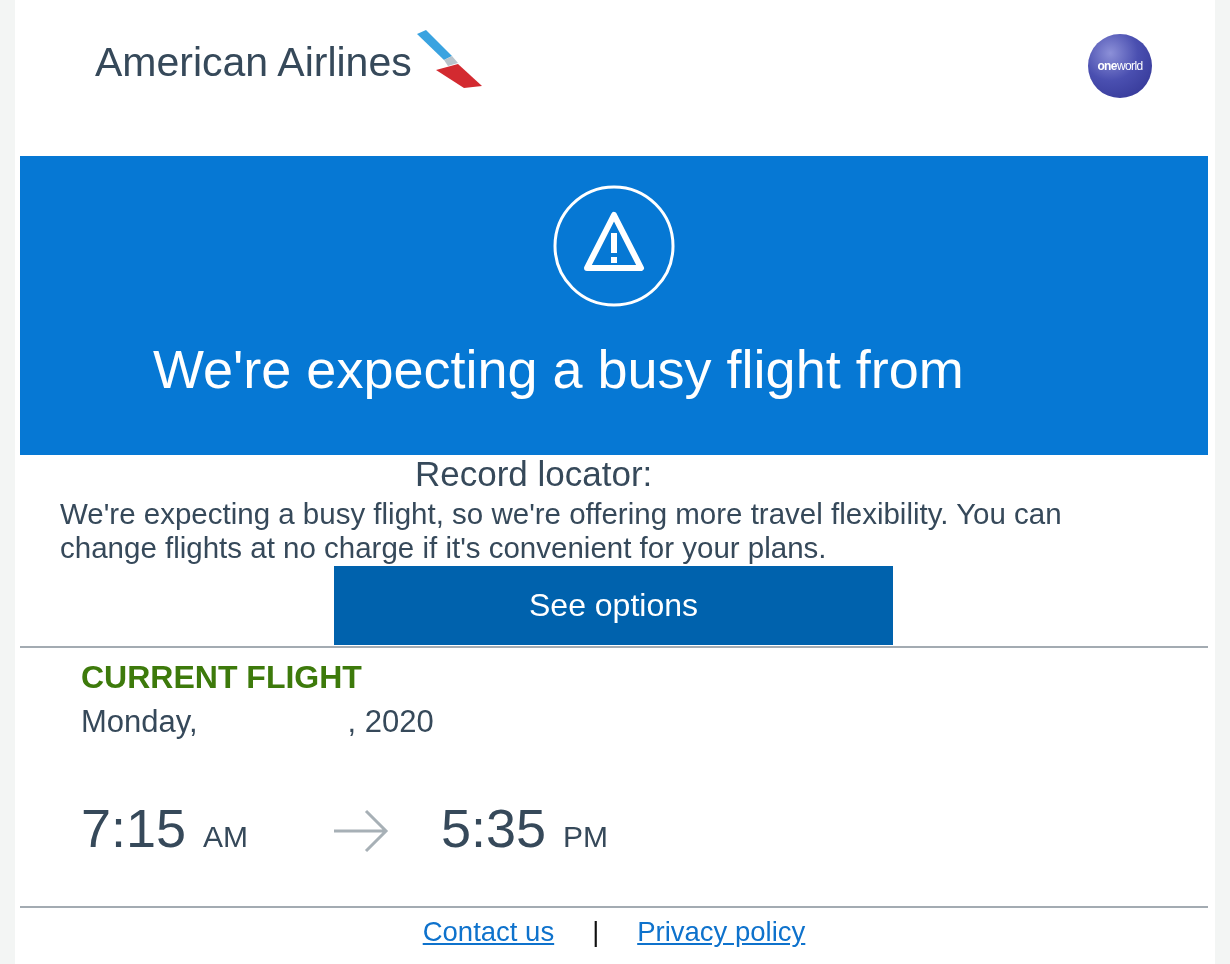 This screenshot has width=1230, height=964. Describe the element at coordinates (586, 837) in the screenshot. I see `arrival-period: PM` at that location.